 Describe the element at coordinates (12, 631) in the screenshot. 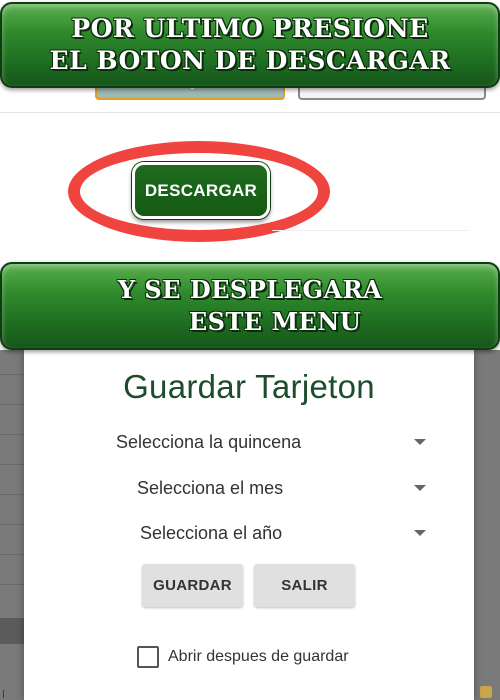

I see `background-dark-band` at that location.